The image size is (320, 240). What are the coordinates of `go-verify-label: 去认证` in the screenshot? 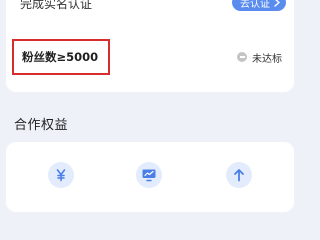 It's located at (255, 5).